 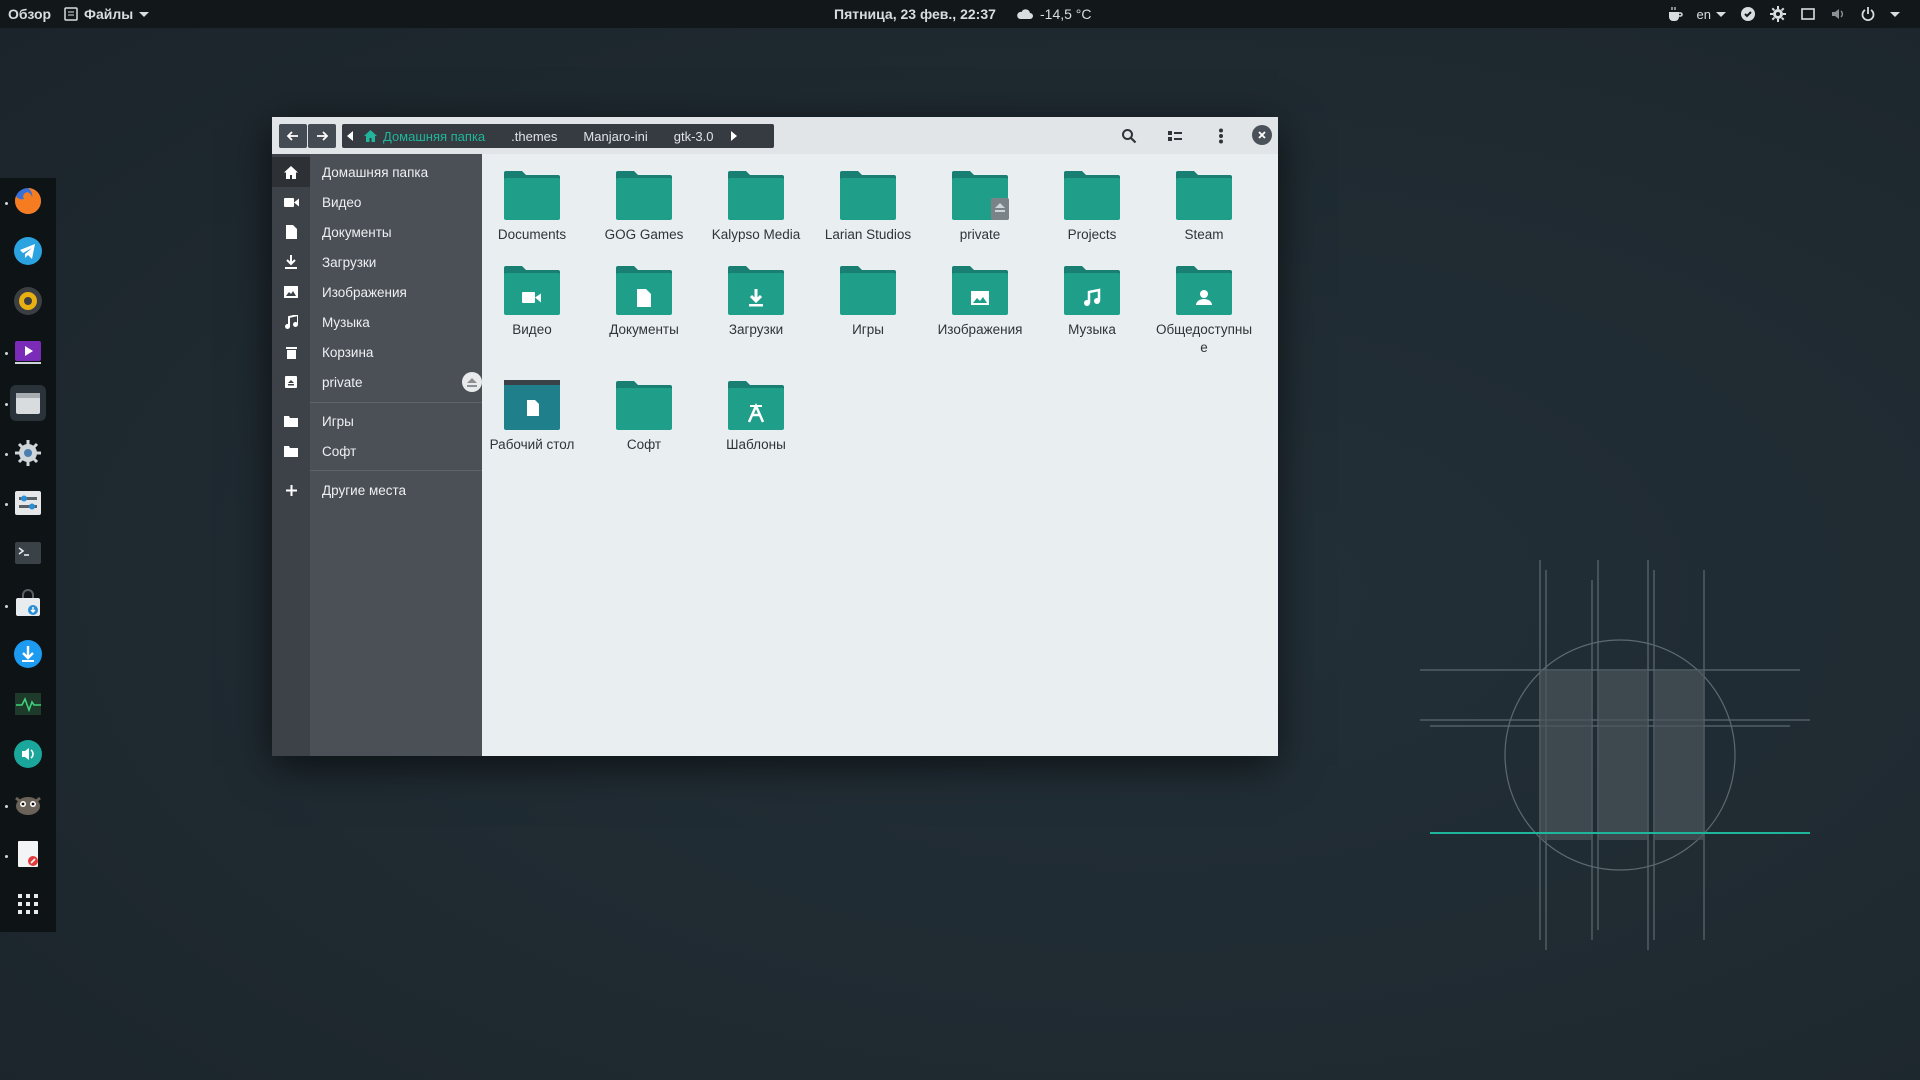 I want to click on sidebar-item-label: Софт, so click(x=339, y=451).